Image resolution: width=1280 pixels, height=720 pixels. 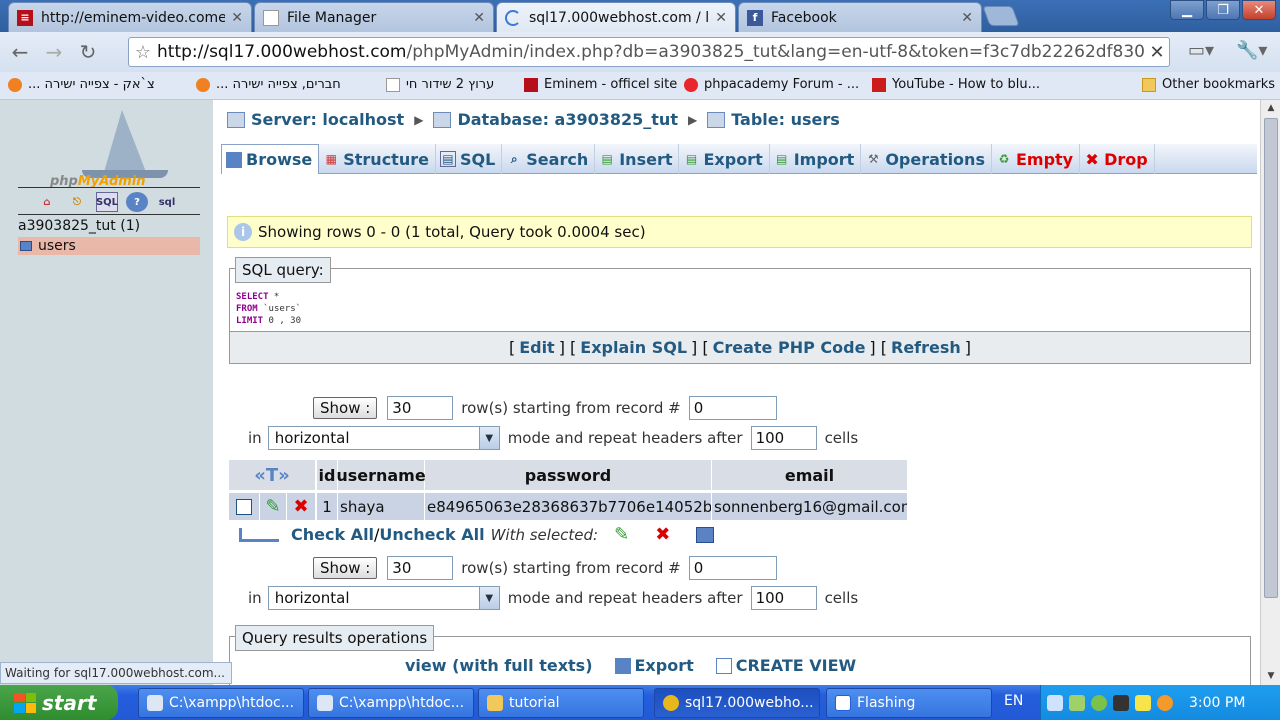 What do you see at coordinates (54, 52) in the screenshot?
I see `forward-button: →` at bounding box center [54, 52].